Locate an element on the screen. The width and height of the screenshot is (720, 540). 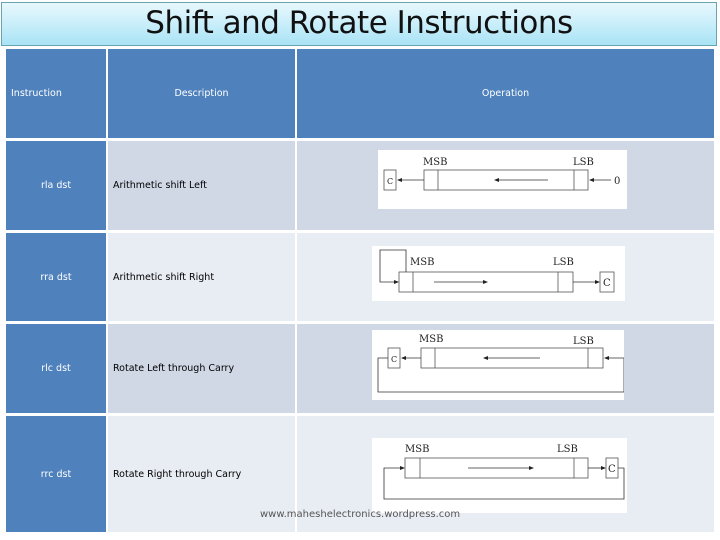
footer-url: www.maheshelectronics.wordpress.com is located at coordinates (360, 514).